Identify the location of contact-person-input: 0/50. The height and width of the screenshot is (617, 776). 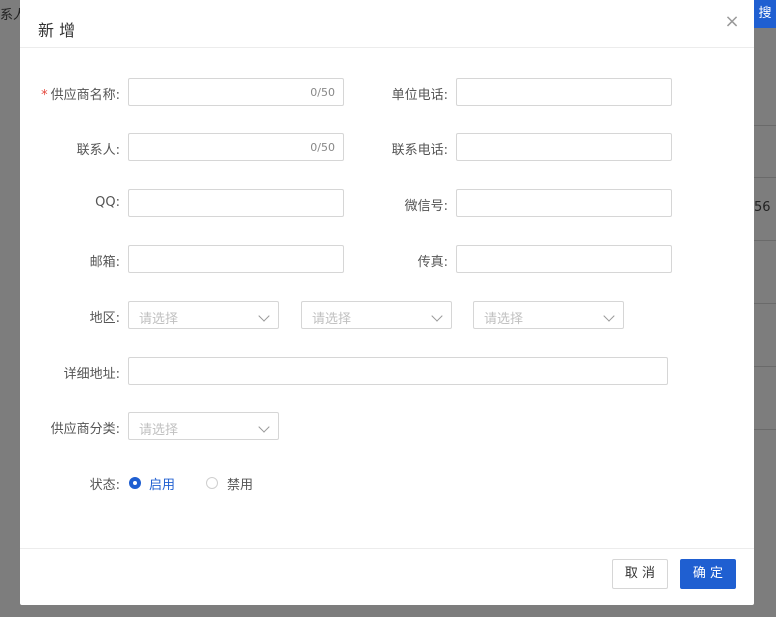
(236, 147).